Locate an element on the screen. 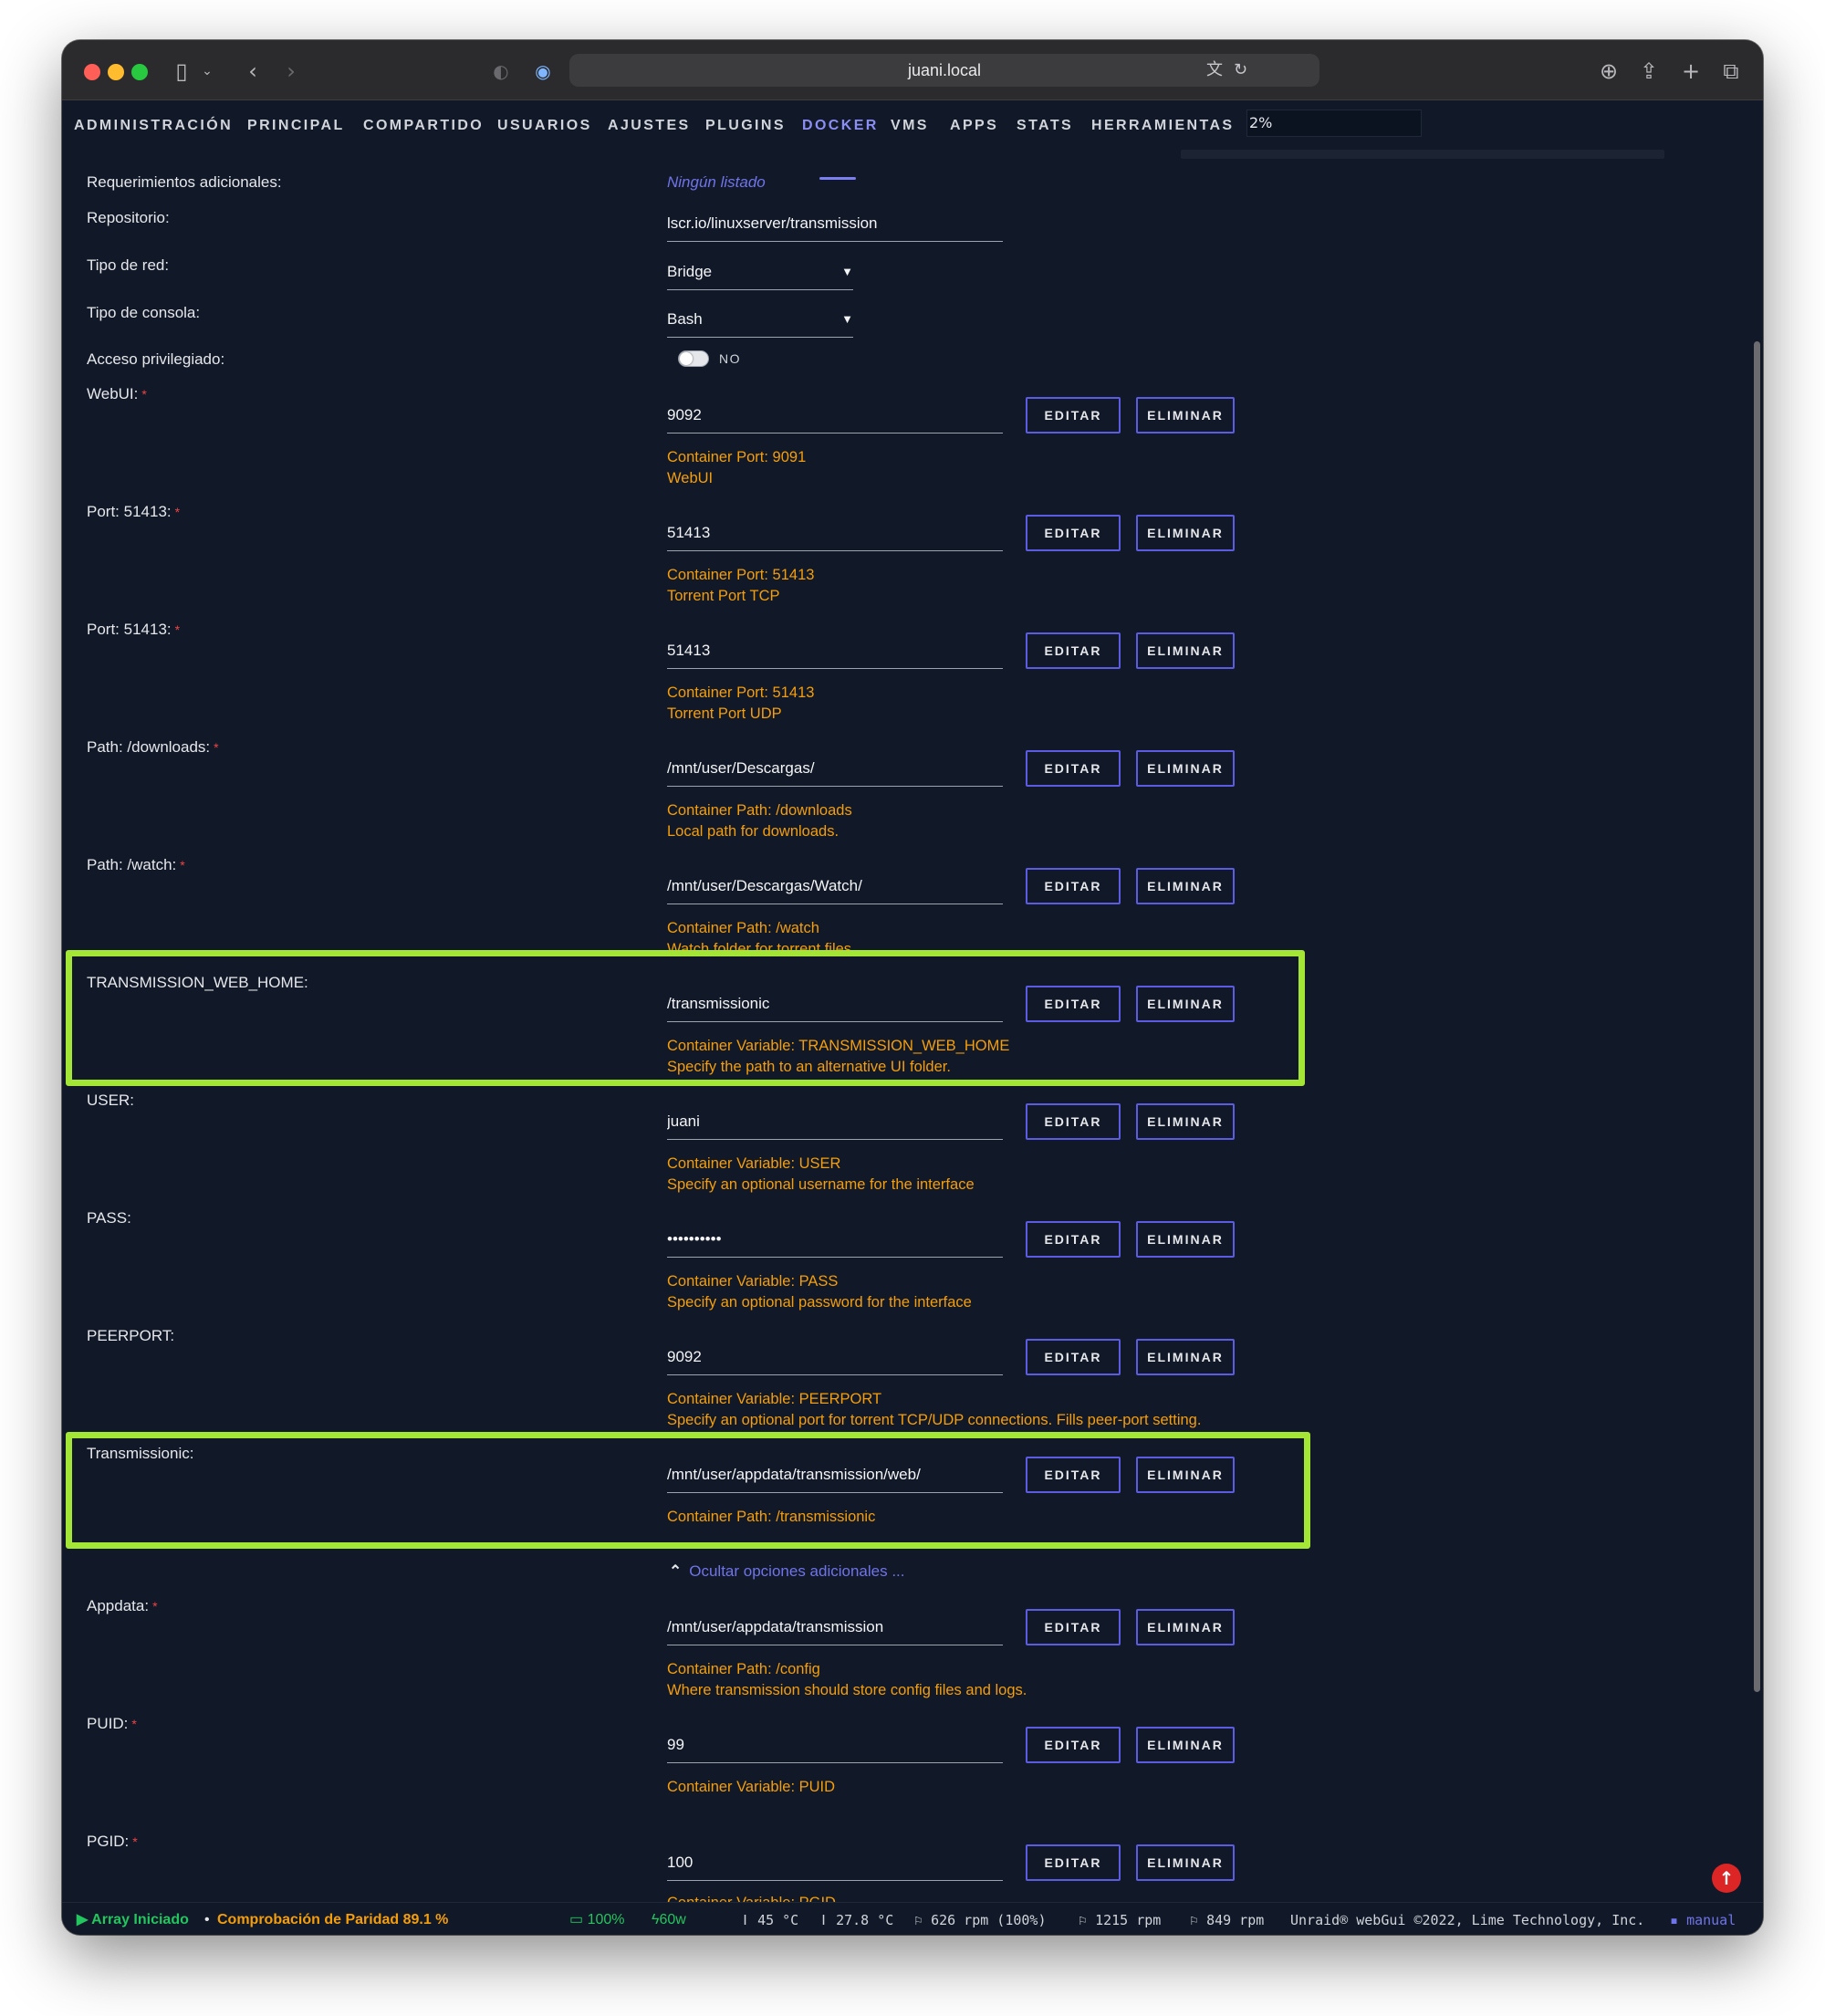 This screenshot has width=1825, height=2016. power-draw: ϟ60w is located at coordinates (669, 1920).